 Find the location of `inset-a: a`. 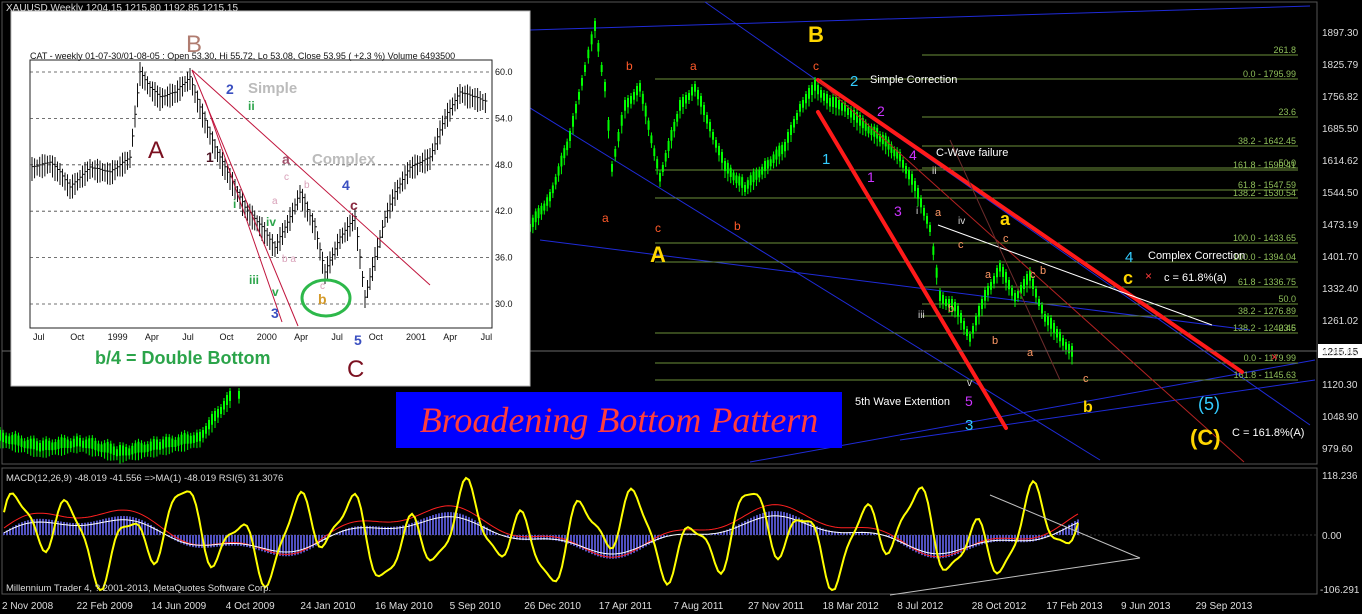

inset-a: a is located at coordinates (286, 159).